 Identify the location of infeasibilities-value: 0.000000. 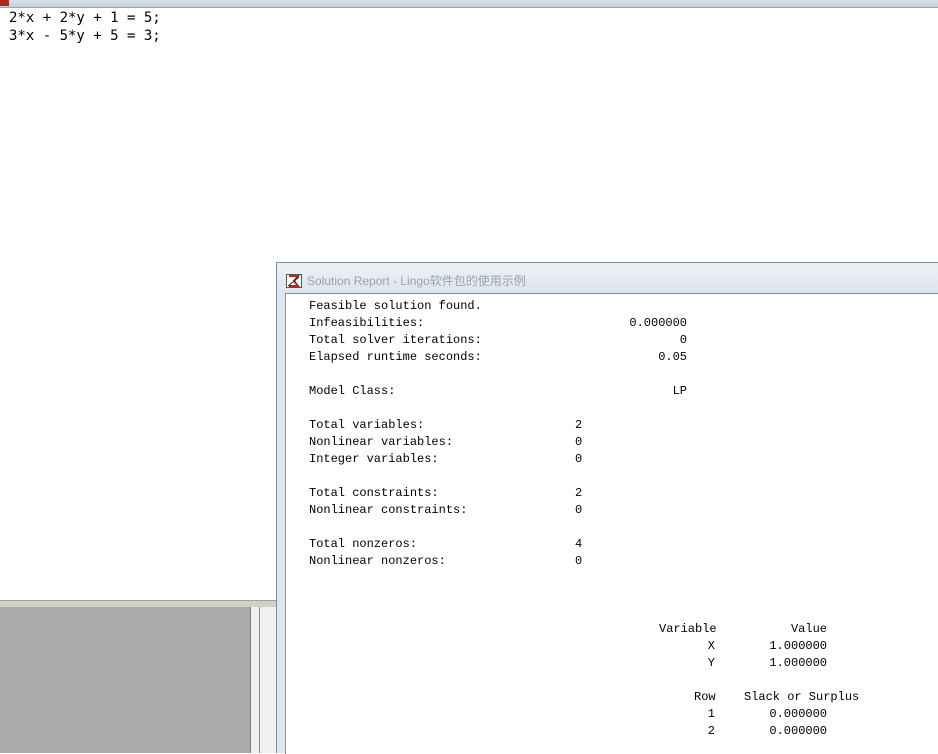
(658, 323).